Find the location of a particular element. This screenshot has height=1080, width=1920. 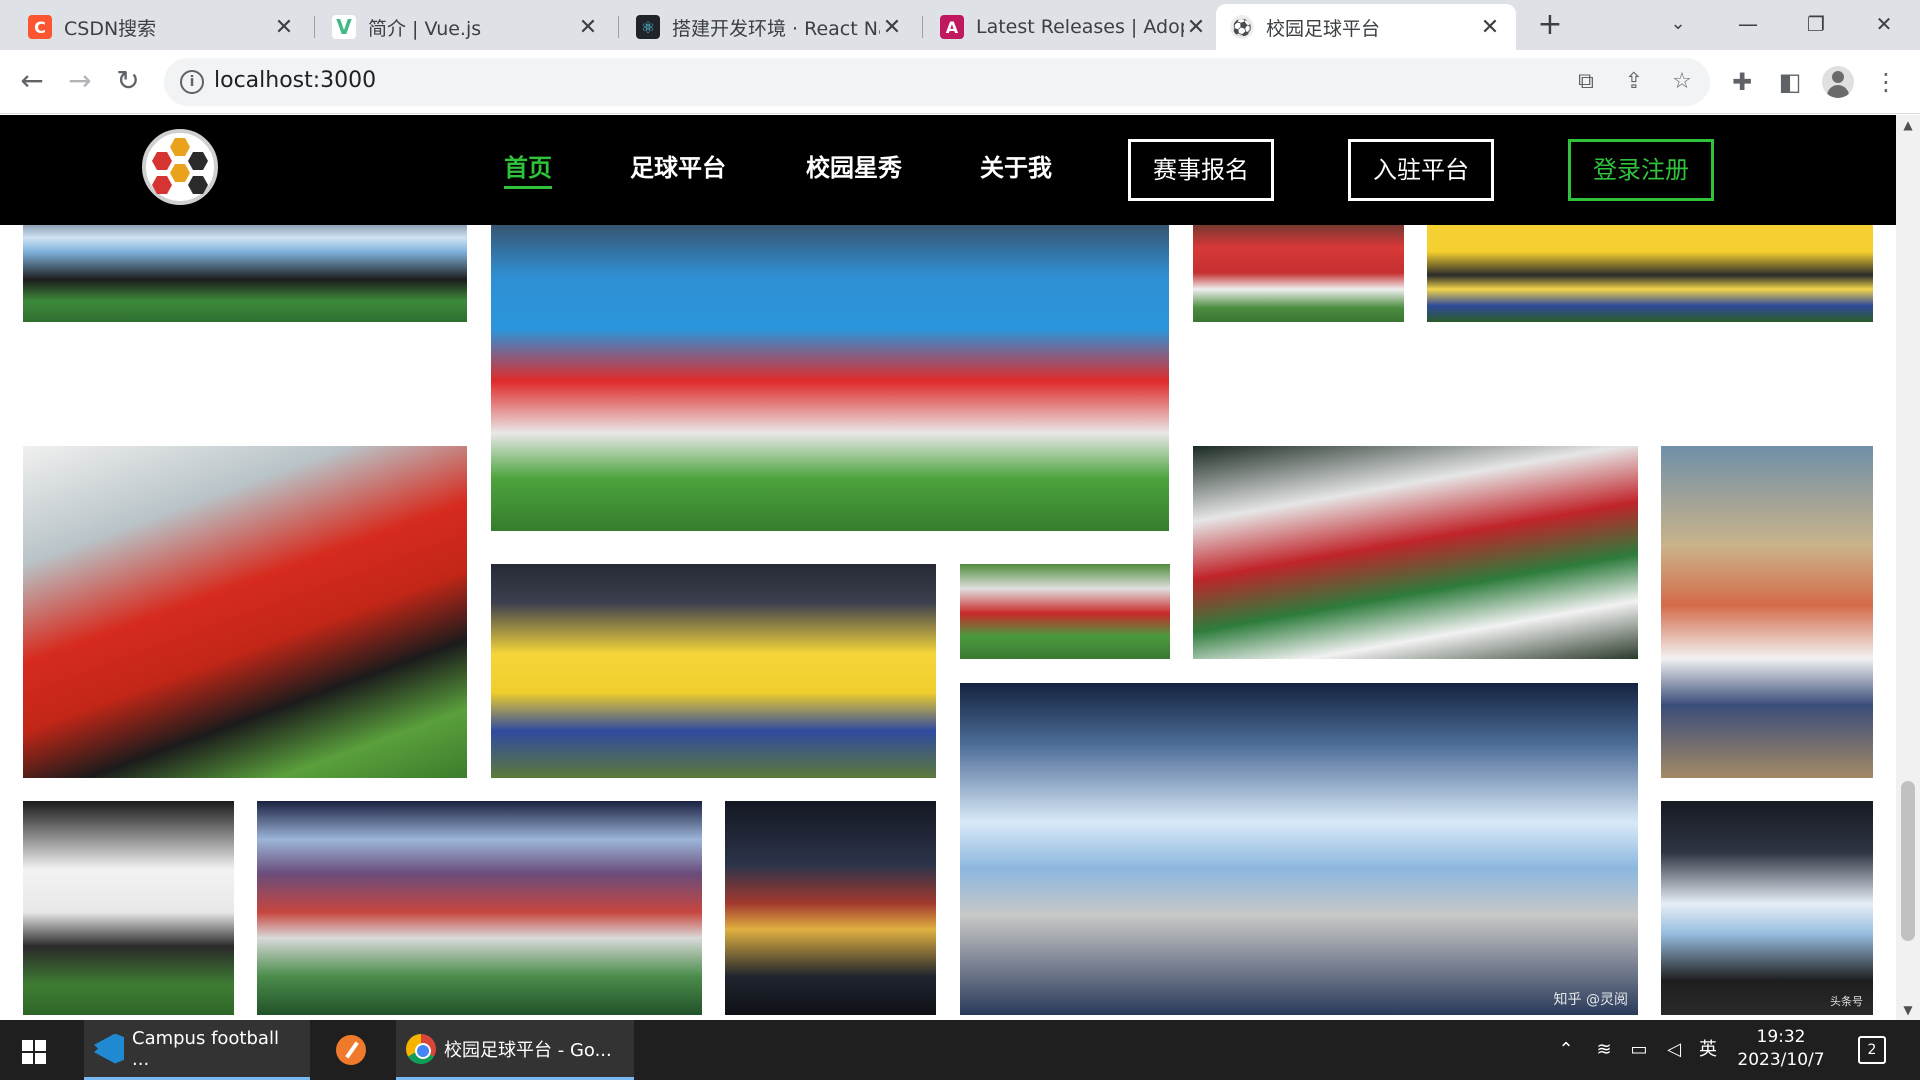

battery-icon: ▭ is located at coordinates (1639, 1050).